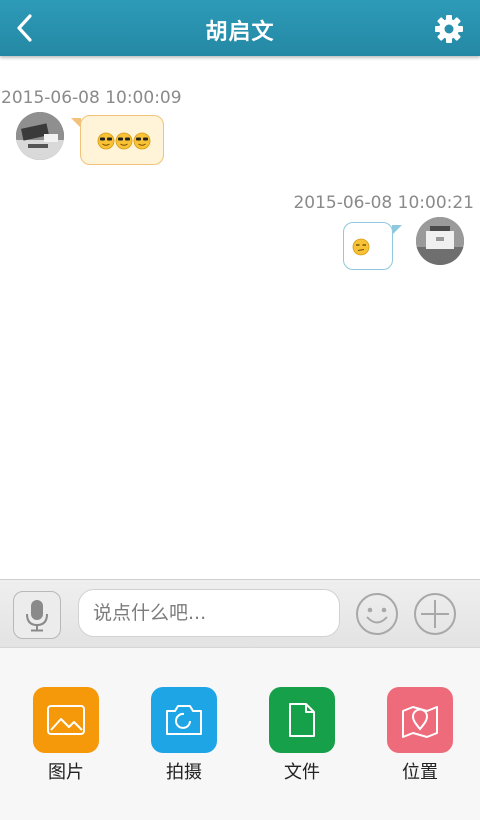 This screenshot has height=820, width=480. I want to click on page-title: 胡启文, so click(240, 32).